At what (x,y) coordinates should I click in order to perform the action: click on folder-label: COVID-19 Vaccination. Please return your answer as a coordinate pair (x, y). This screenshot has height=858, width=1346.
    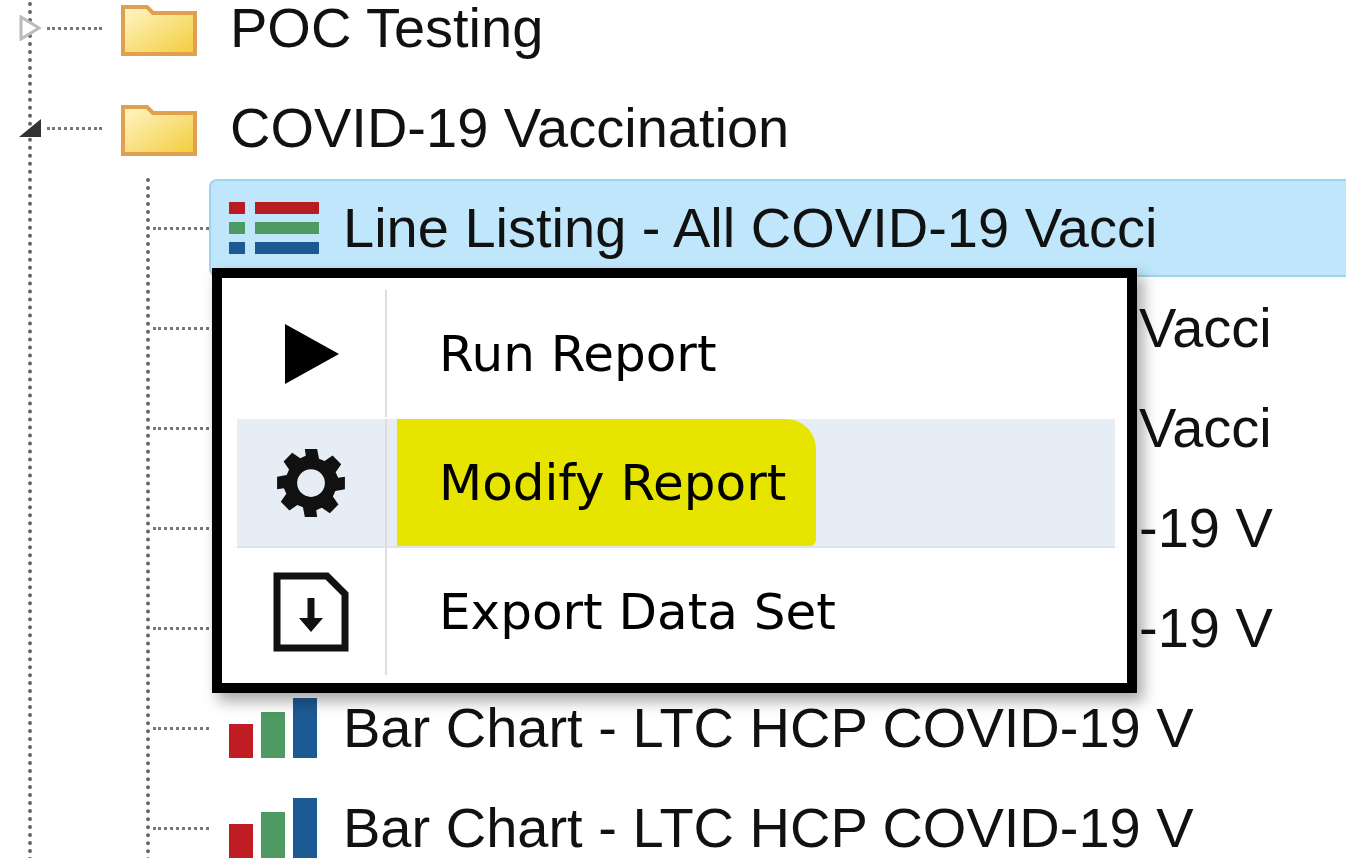
    Looking at the image, I should click on (510, 128).